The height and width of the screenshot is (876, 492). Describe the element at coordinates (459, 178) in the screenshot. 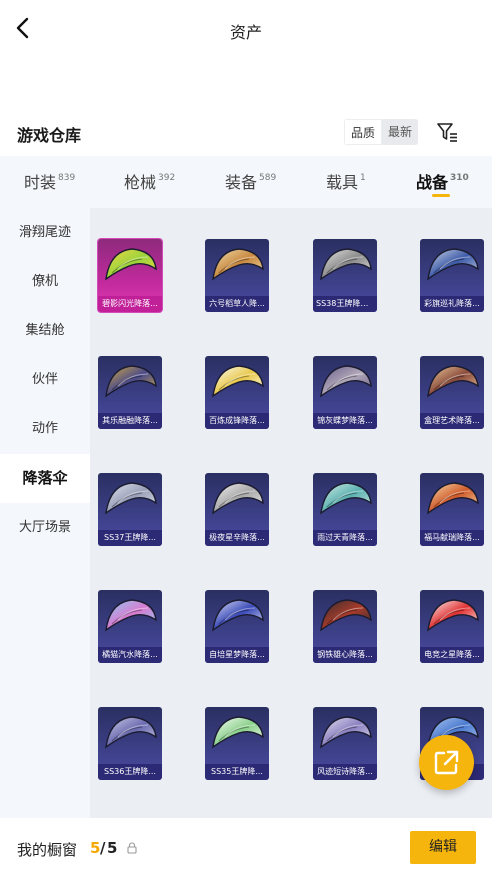

I see `tab-count: 310` at that location.